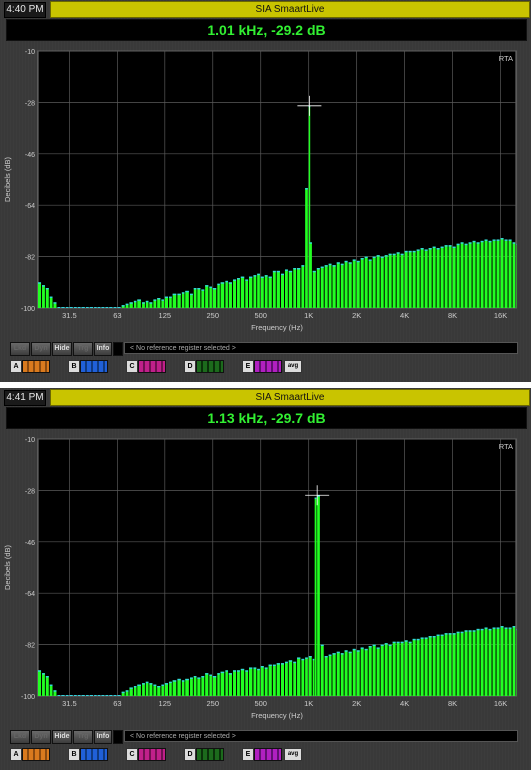 The width and height of the screenshot is (531, 770). Describe the element at coordinates (25, 398) in the screenshot. I see `clock: 4:41 PM` at that location.